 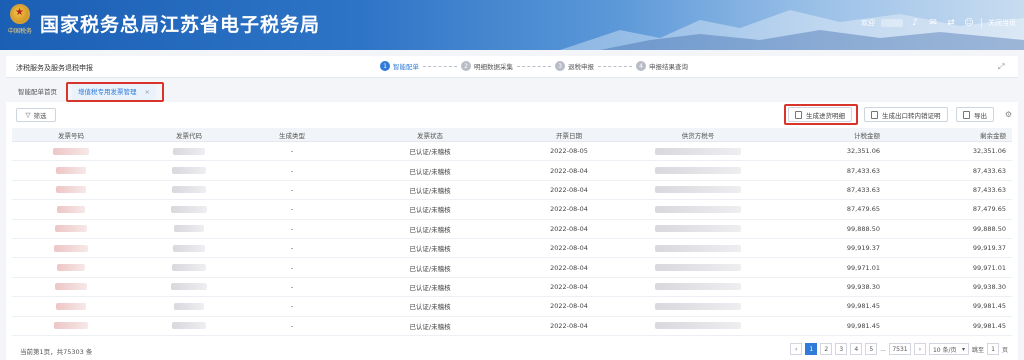 What do you see at coordinates (899, 349) in the screenshot?
I see `last-page-button: 7531` at bounding box center [899, 349].